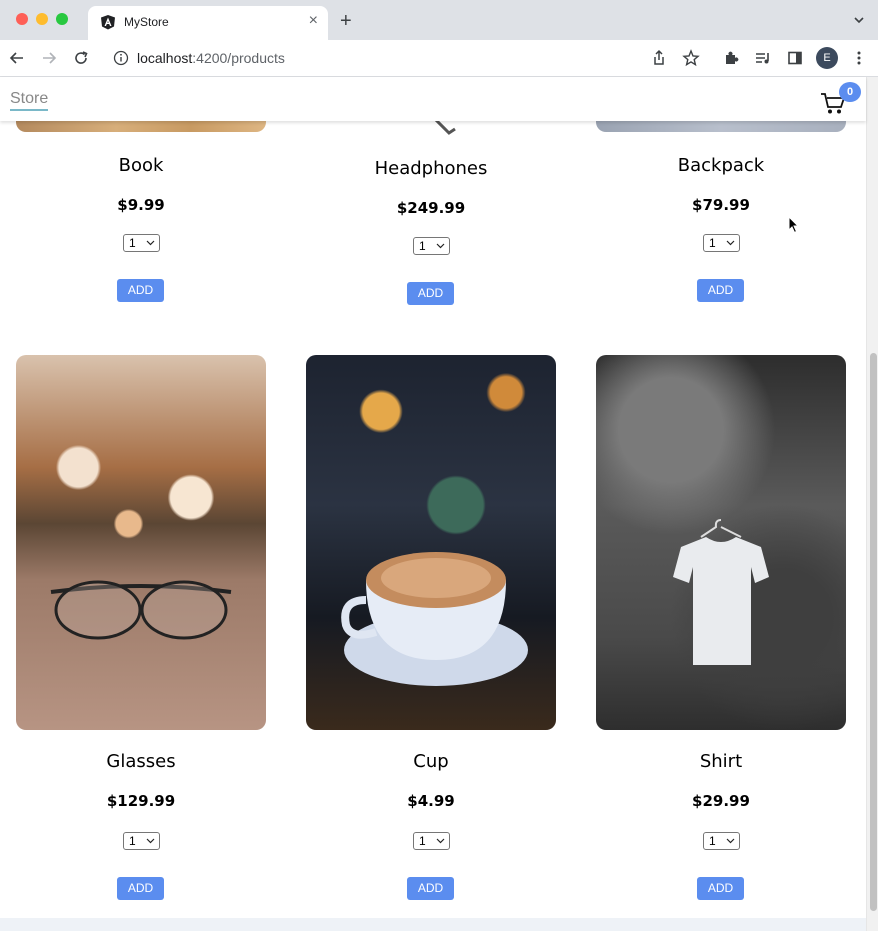 This screenshot has width=878, height=931. I want to click on product-name: Glasses, so click(141, 761).